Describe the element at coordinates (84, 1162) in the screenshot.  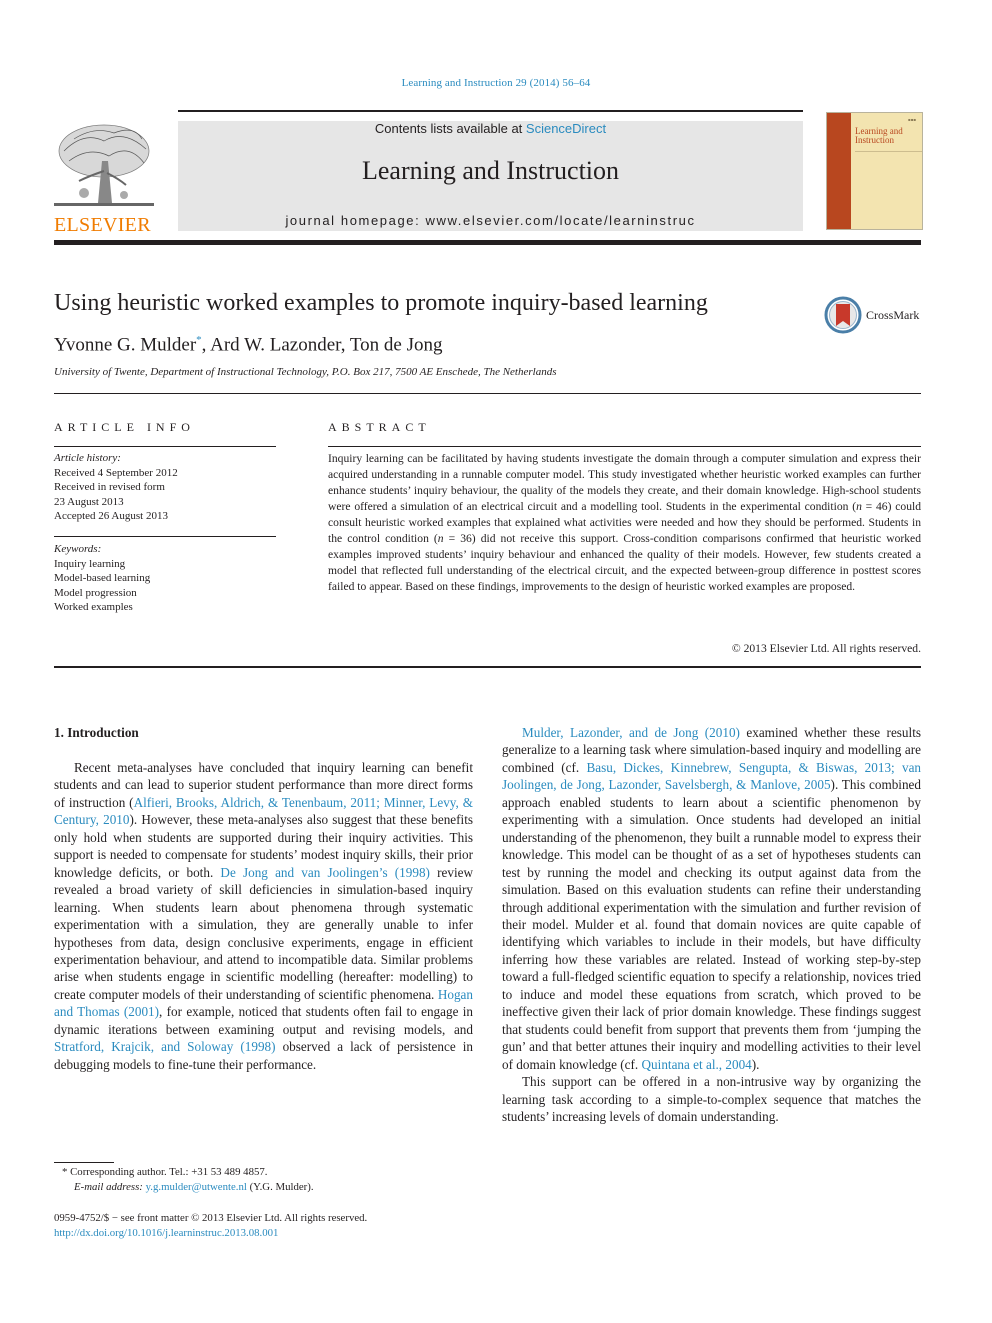
I see `footnote-rule` at that location.